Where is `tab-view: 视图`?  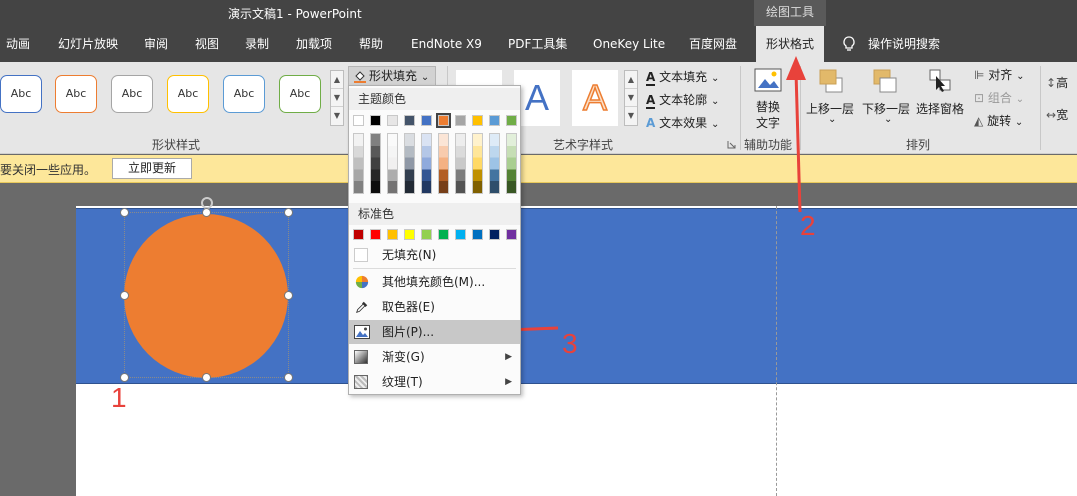
tab-view: 视图 is located at coordinates (207, 44).